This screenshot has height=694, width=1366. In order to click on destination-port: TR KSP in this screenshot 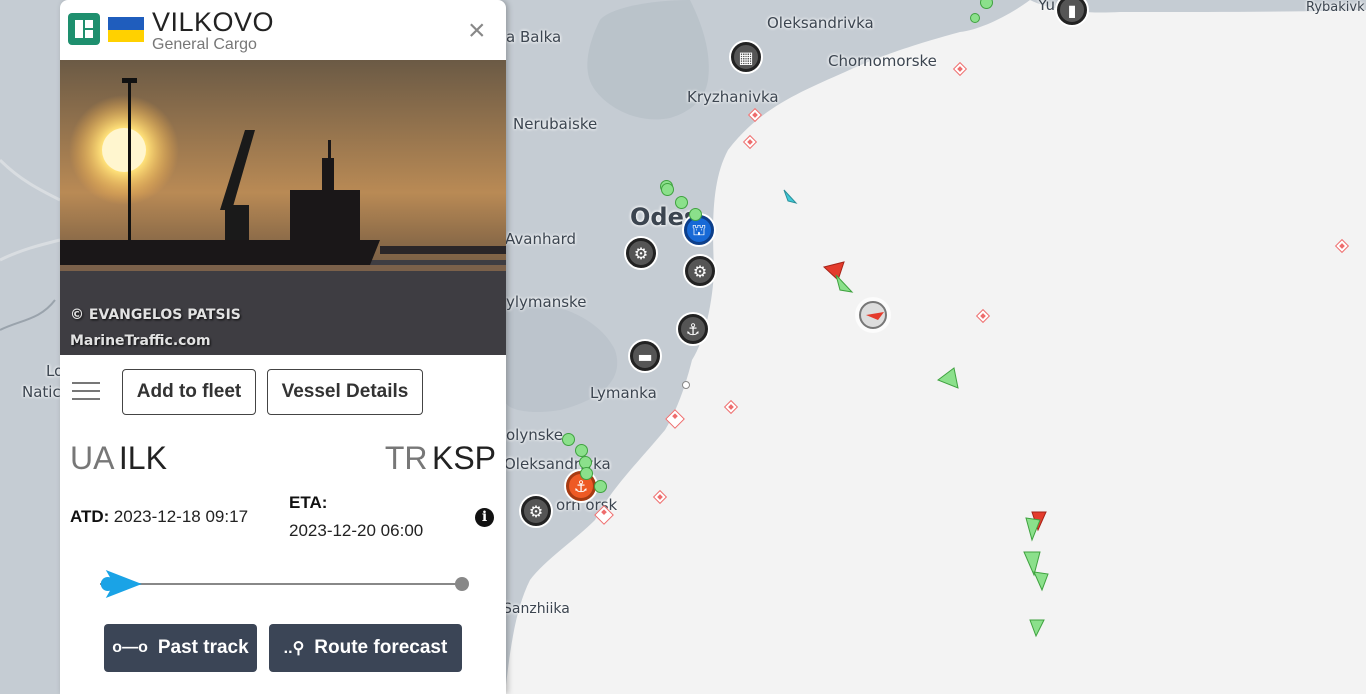, I will do `click(440, 458)`.